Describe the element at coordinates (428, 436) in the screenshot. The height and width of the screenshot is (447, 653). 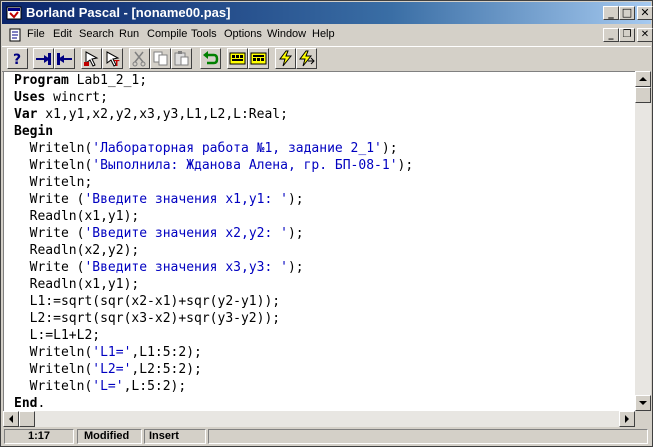
I see `status-message-area` at that location.